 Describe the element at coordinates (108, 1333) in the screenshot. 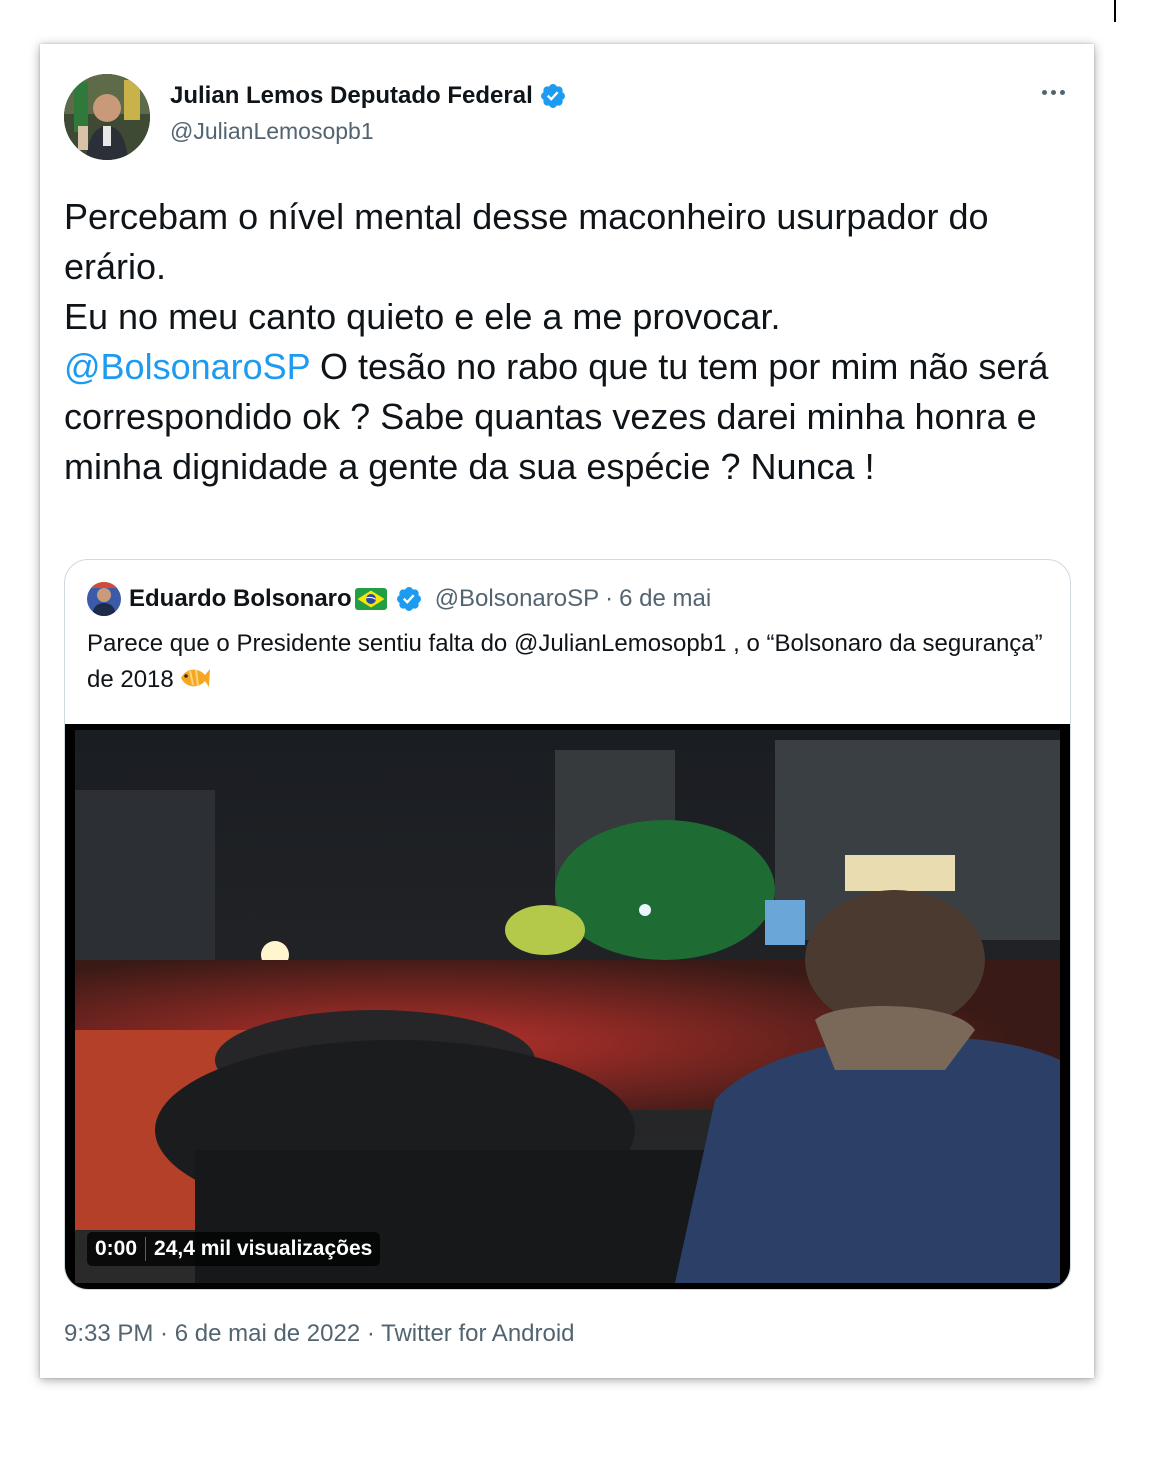

I see `tweet-time: 9:33 PM` at that location.